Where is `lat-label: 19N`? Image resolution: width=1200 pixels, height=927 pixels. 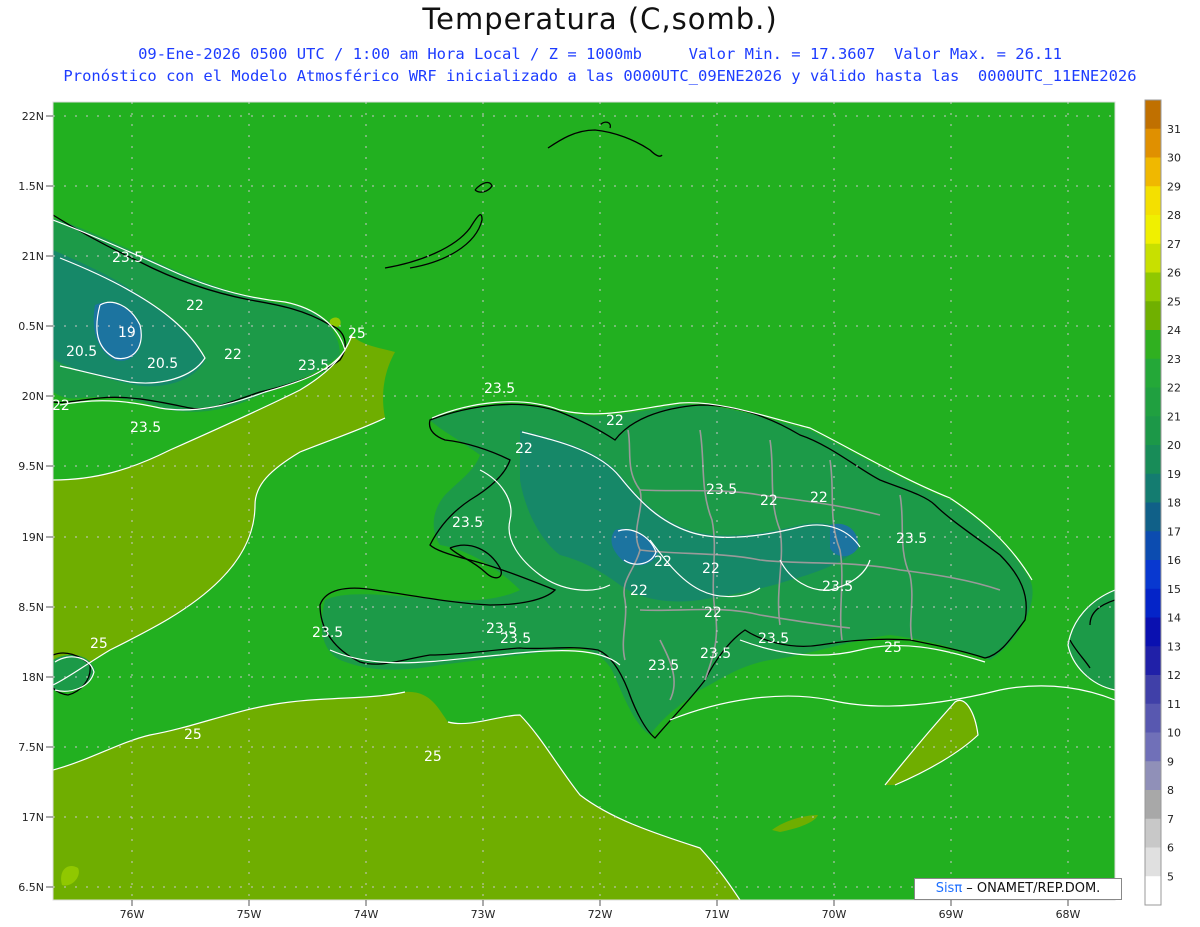
lat-label: 19N is located at coordinates (33, 537).